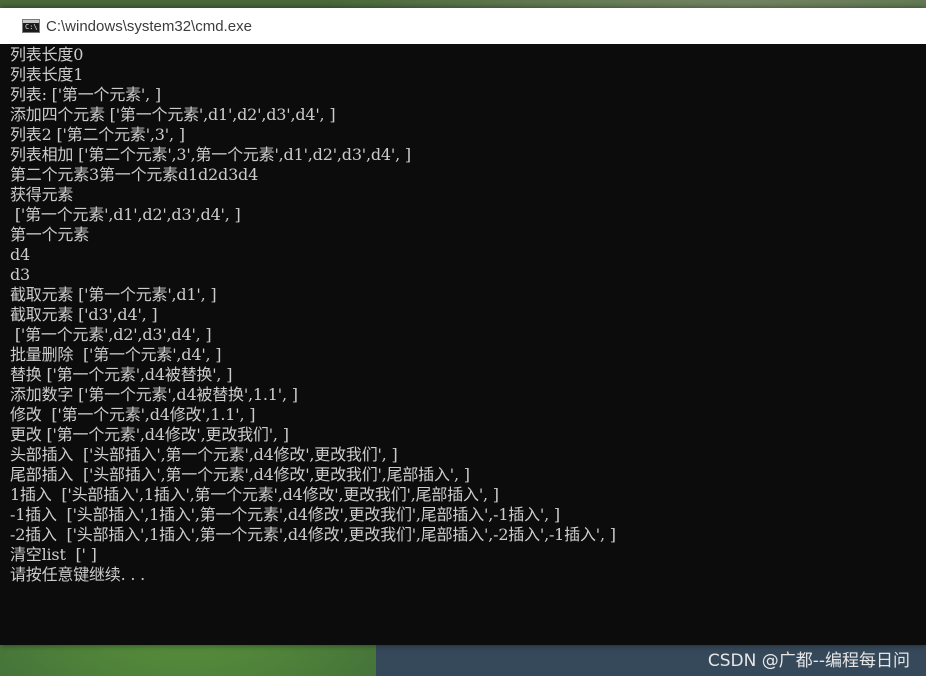 Image resolution: width=926 pixels, height=676 pixels. I want to click on console-line: 添加数字 ['第一个元素',d4被替换',1.1', ], so click(154, 394).